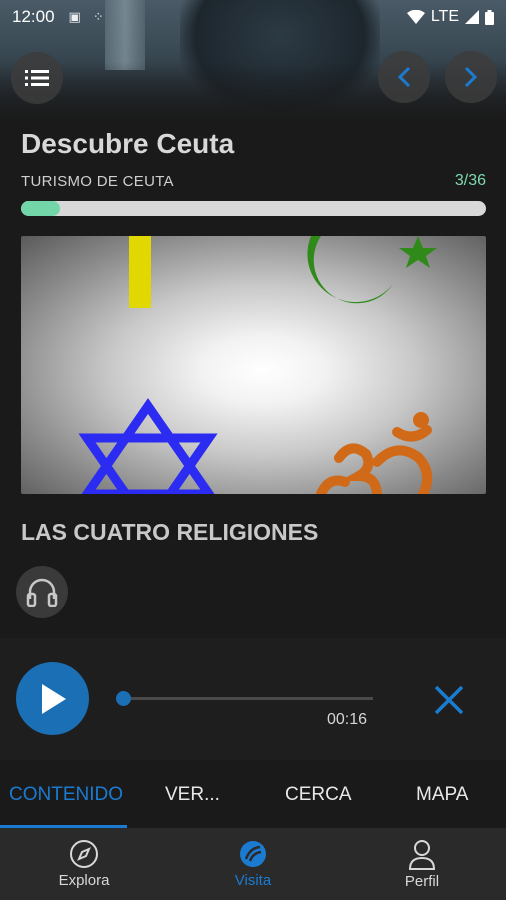  I want to click on nav-visita-label: Visita, so click(253, 880).